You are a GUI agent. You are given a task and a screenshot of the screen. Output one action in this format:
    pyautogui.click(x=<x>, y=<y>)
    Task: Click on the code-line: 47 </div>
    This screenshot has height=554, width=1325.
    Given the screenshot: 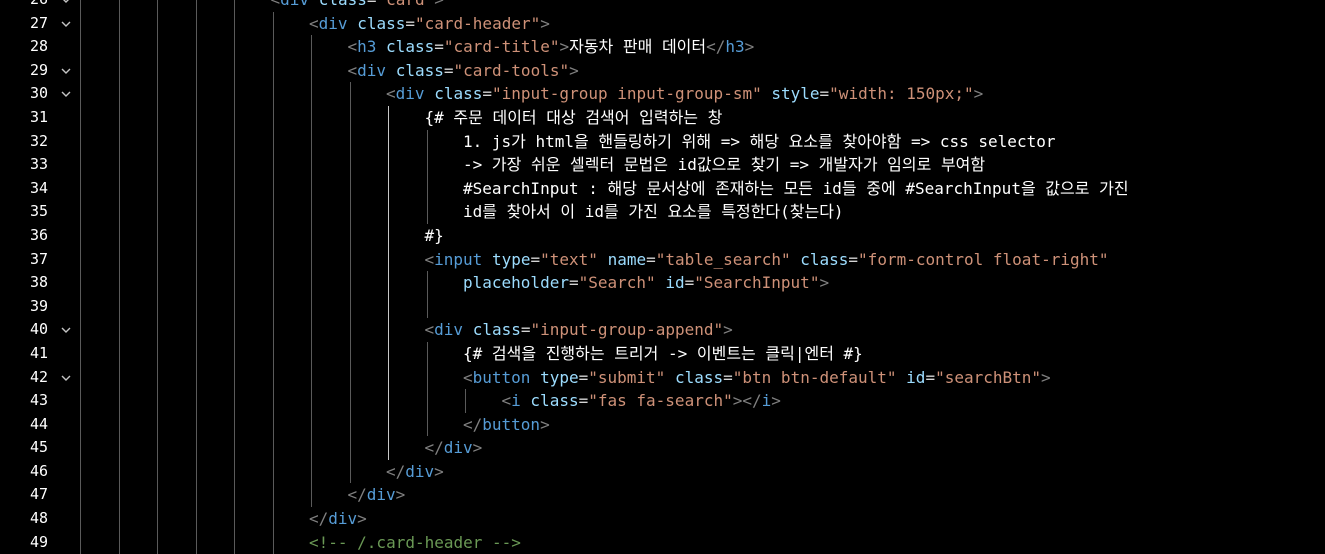 What is the action you would take?
    pyautogui.click(x=662, y=495)
    